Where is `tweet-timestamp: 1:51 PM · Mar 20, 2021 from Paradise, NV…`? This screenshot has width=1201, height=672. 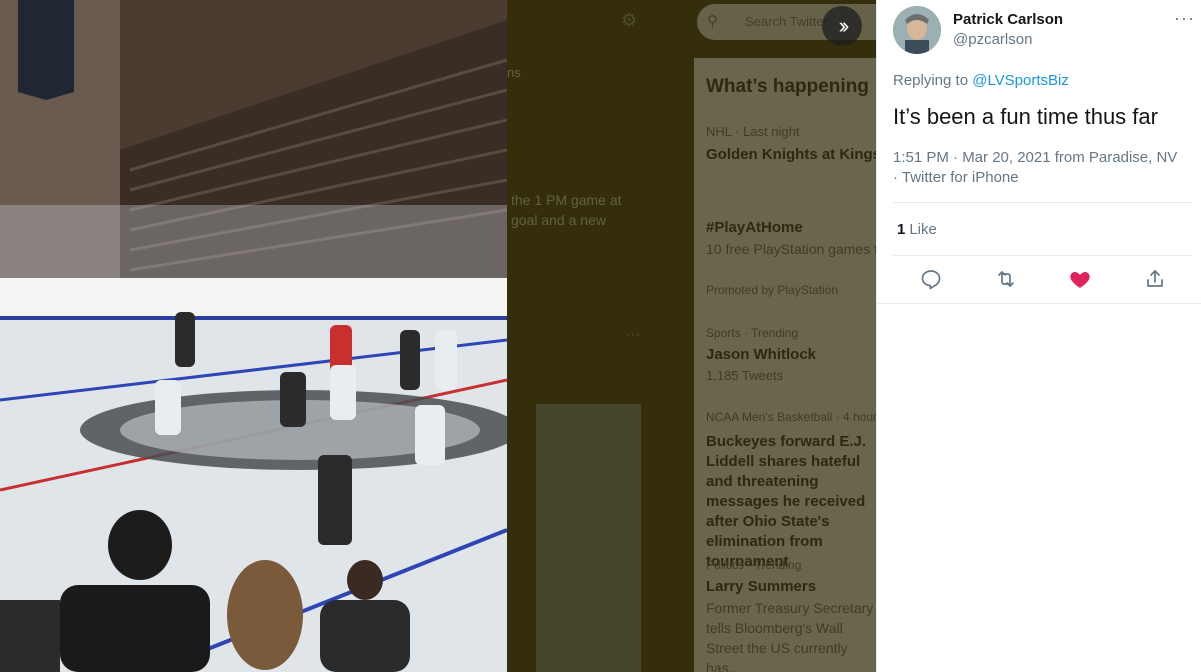 tweet-timestamp: 1:51 PM · Mar 20, 2021 from Paradise, NV… is located at coordinates (1038, 168).